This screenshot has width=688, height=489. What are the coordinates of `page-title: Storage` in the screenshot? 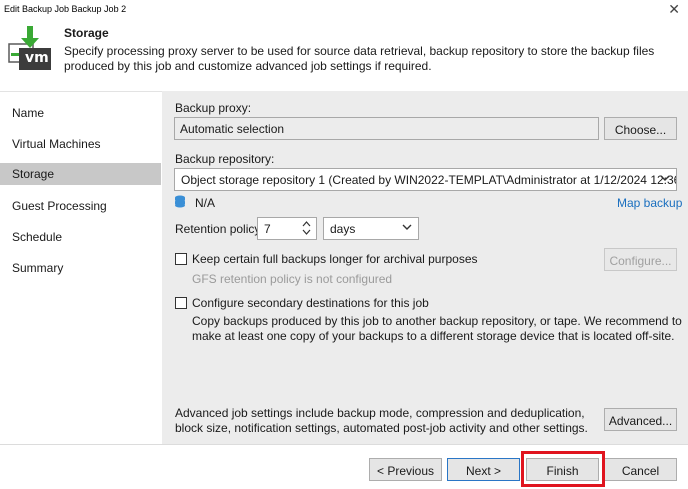 It's located at (86, 33).